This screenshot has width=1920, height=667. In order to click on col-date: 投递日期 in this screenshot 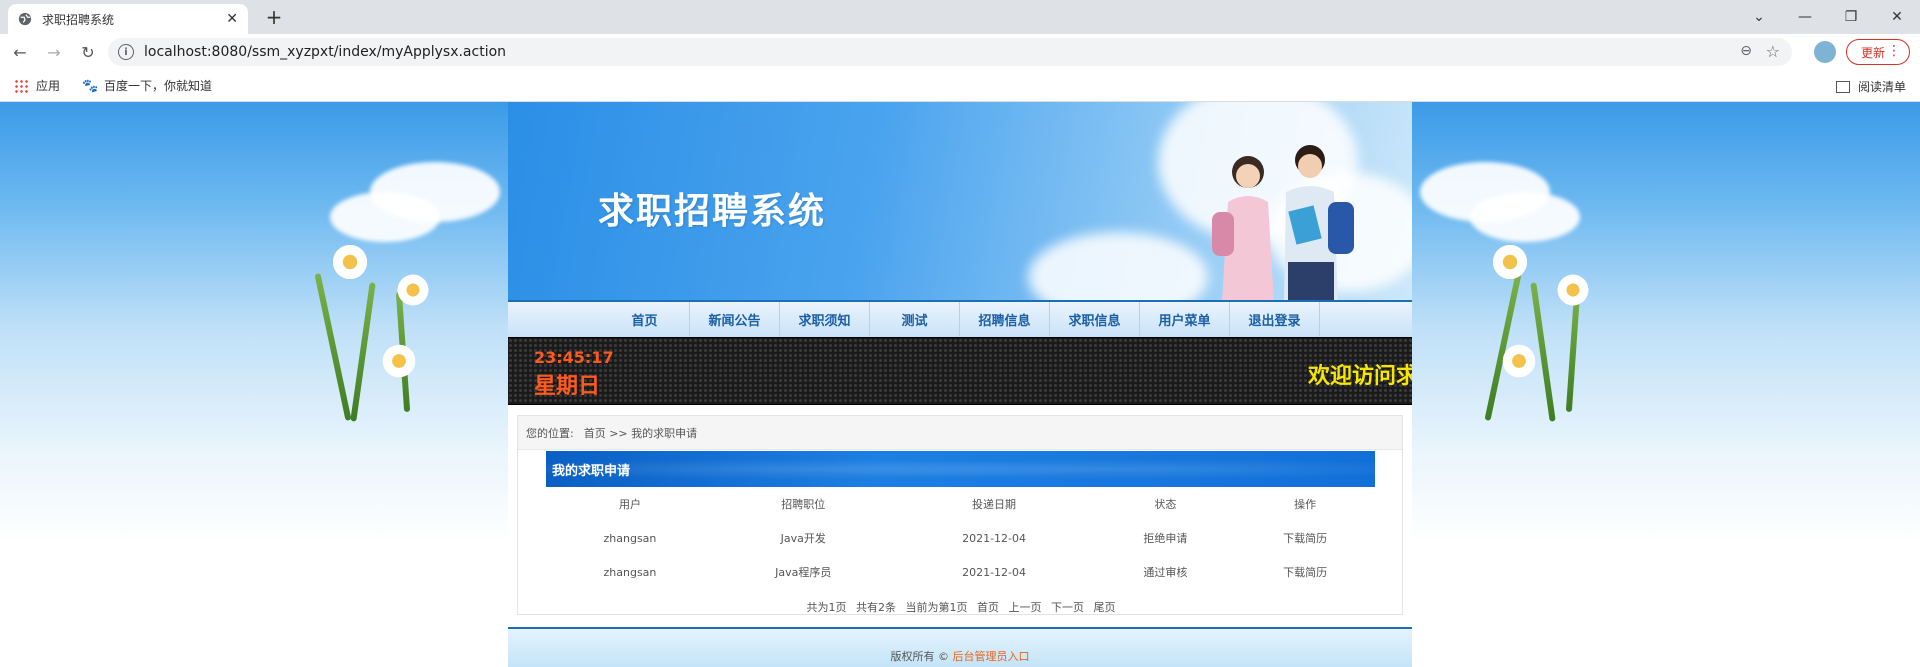, I will do `click(994, 504)`.